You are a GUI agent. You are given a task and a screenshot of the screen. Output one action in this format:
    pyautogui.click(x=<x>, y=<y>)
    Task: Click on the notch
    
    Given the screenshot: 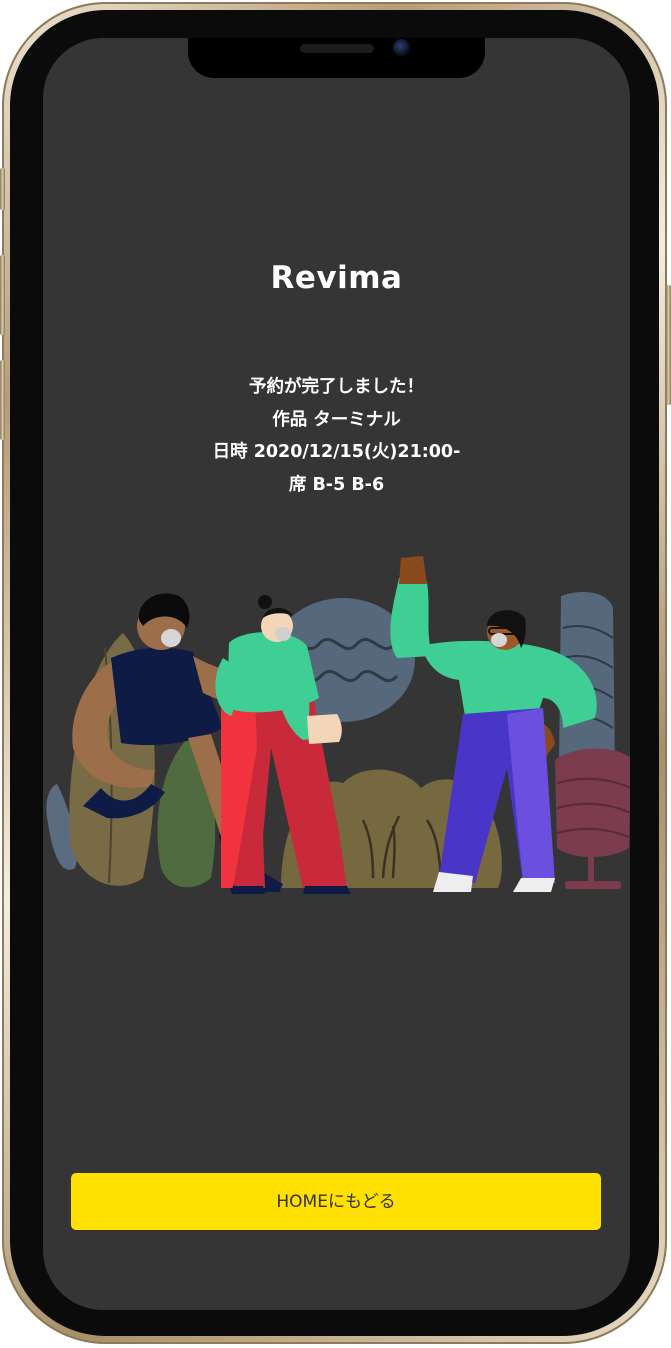 What is the action you would take?
    pyautogui.click(x=336, y=58)
    